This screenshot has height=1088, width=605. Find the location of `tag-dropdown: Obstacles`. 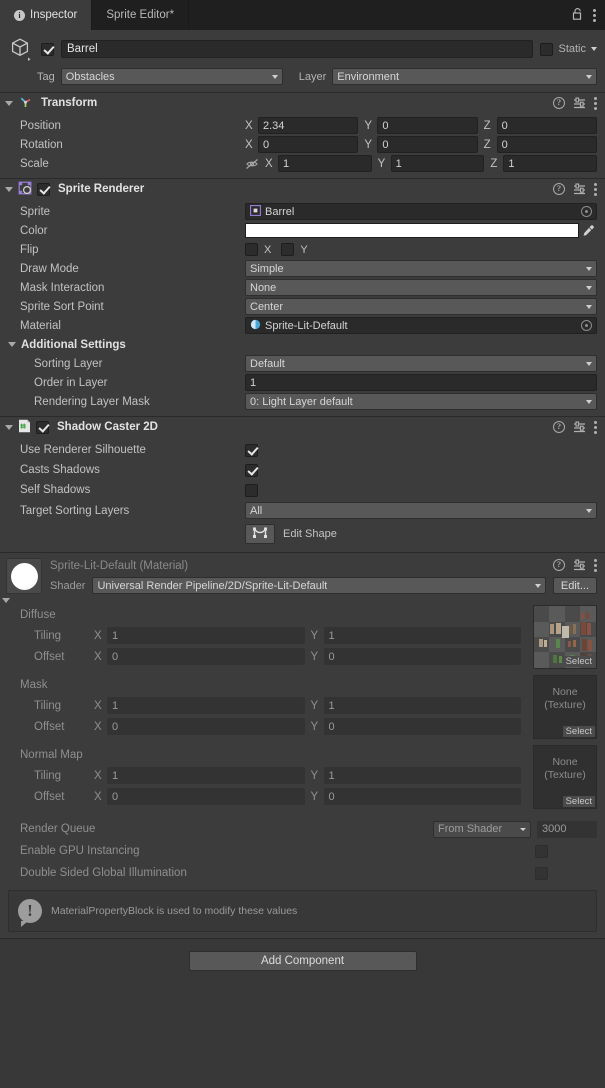

tag-dropdown: Obstacles is located at coordinates (171, 76).